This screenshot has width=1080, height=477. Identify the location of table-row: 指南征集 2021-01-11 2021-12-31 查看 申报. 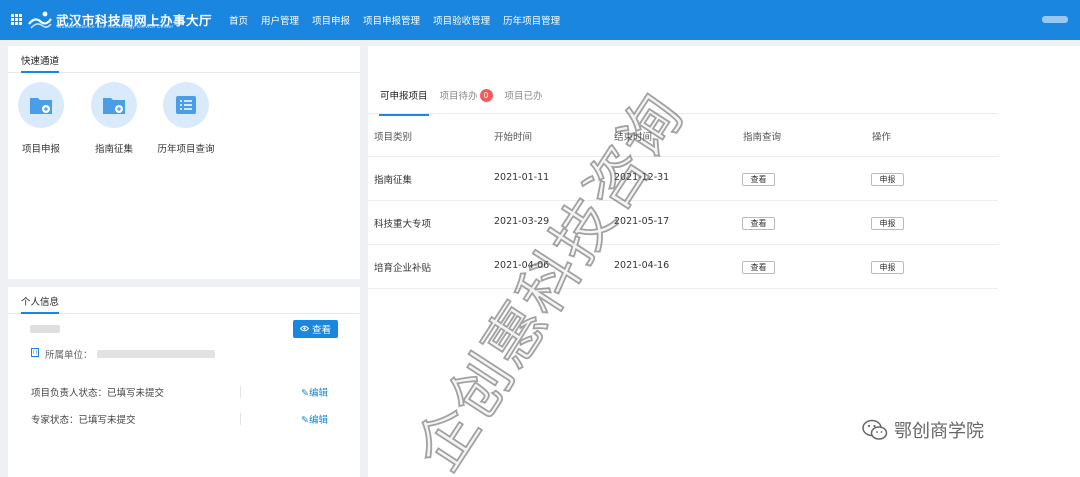
(683, 179).